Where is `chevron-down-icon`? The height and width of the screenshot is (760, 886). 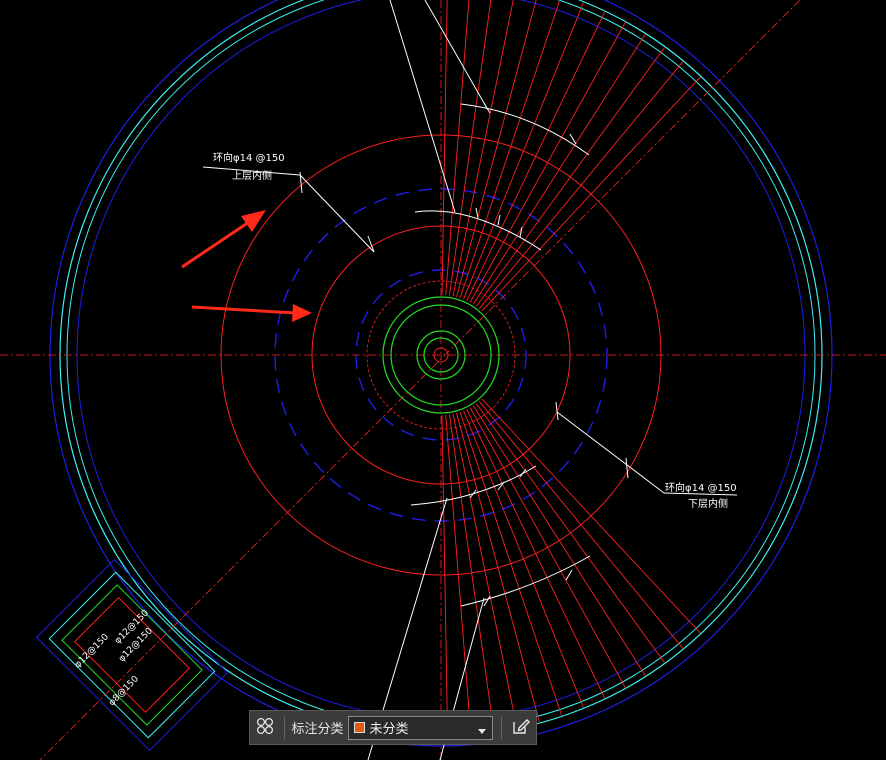 chevron-down-icon is located at coordinates (482, 731).